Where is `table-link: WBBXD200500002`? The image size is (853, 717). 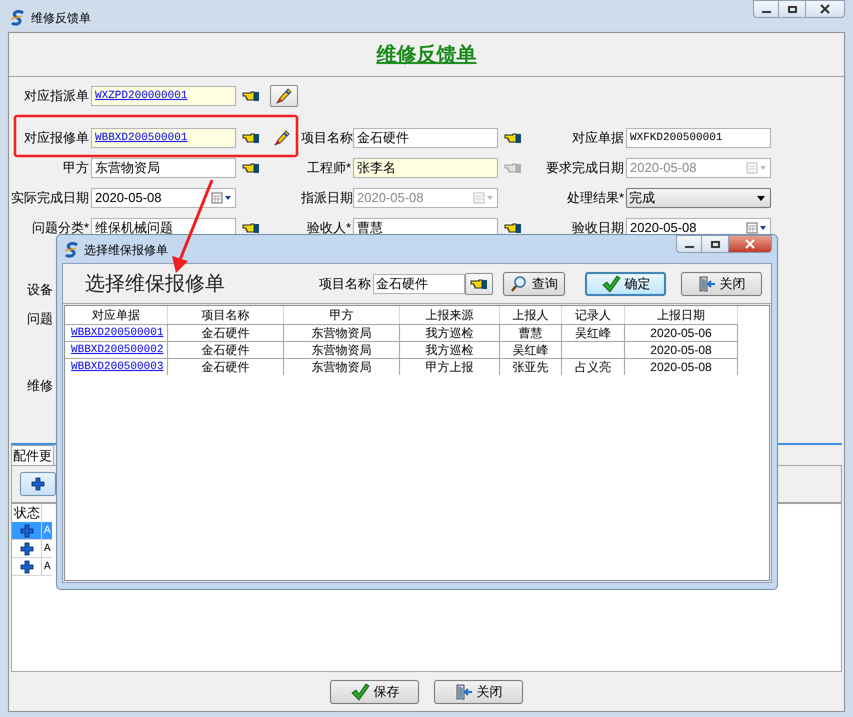 table-link: WBBXD200500002 is located at coordinates (116, 350).